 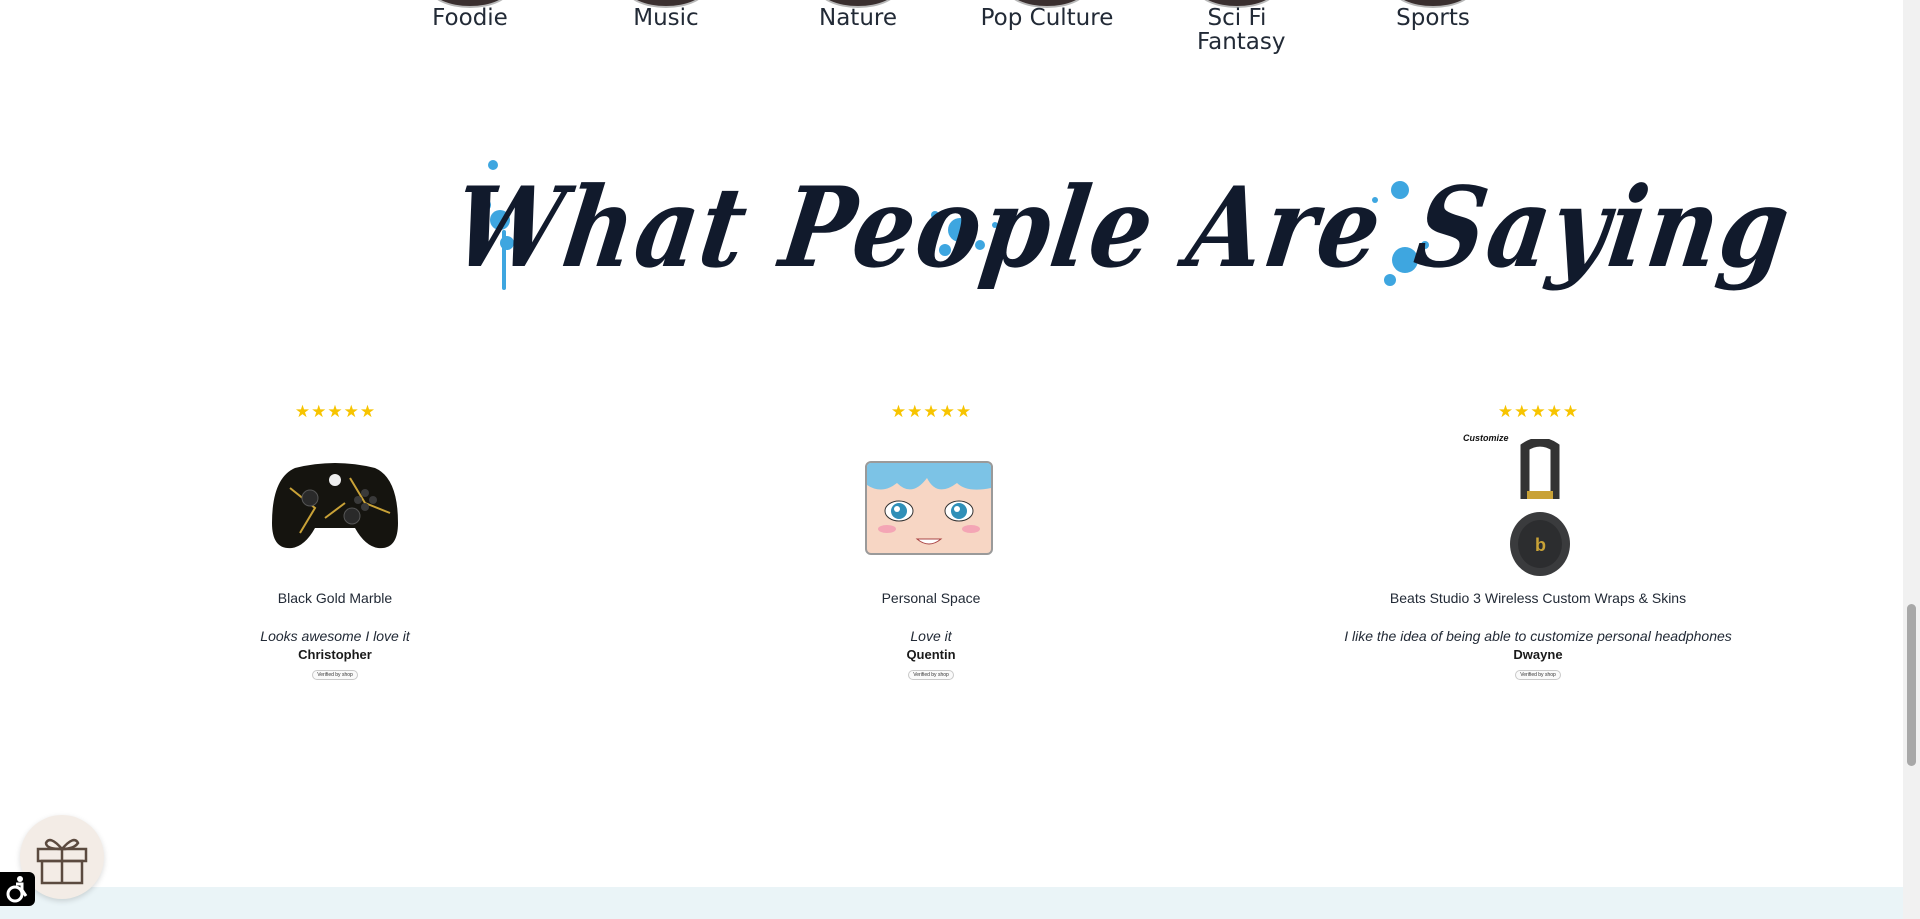 What do you see at coordinates (335, 636) in the screenshot?
I see `review-quote: Looks awesome I love it` at bounding box center [335, 636].